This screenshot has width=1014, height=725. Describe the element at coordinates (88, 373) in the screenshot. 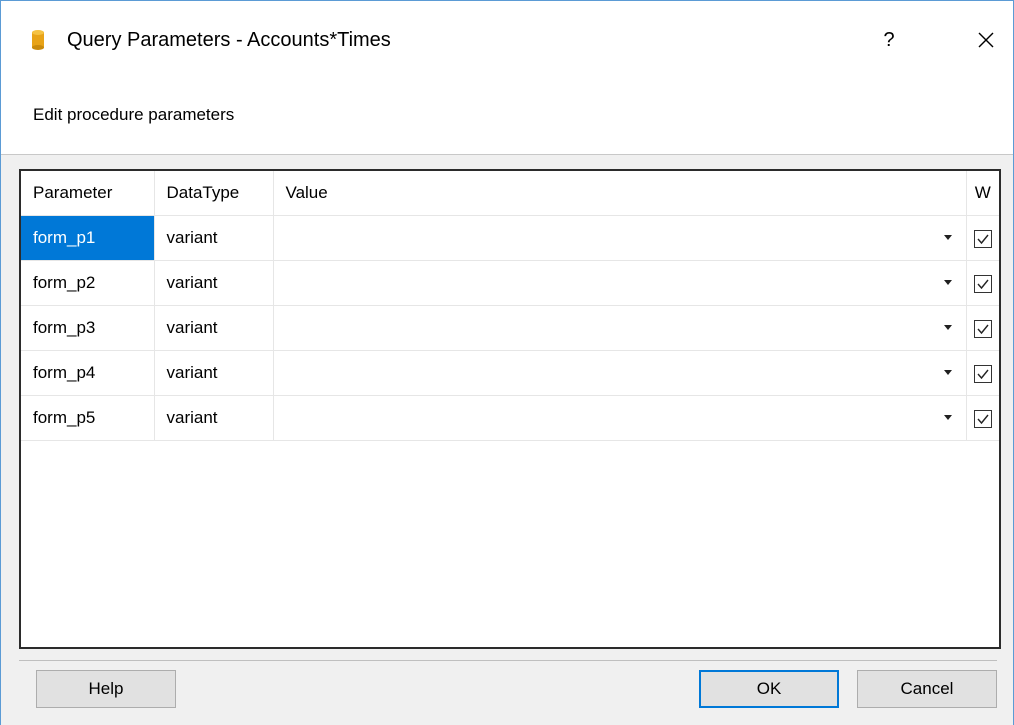

I see `parameter-cell: form_p4` at that location.